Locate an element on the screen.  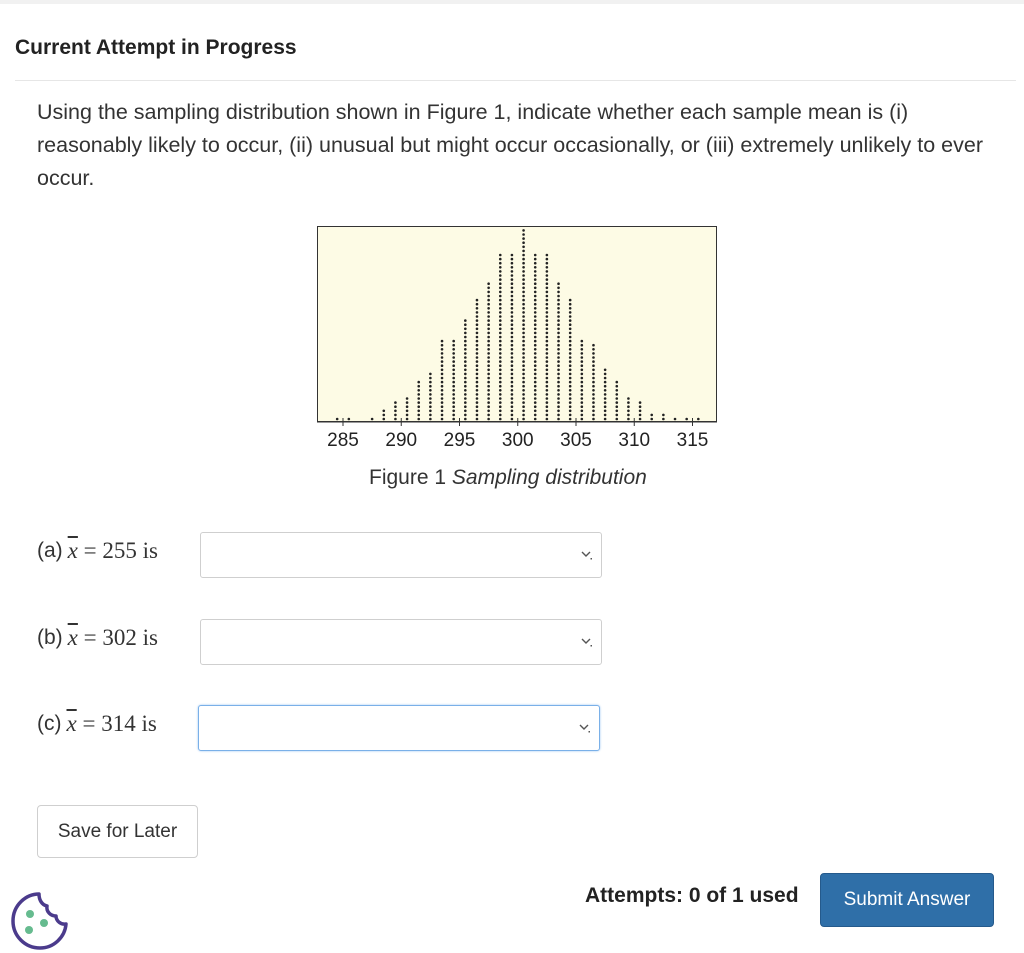
save-for-later-button: Save for Later is located at coordinates (117, 831).